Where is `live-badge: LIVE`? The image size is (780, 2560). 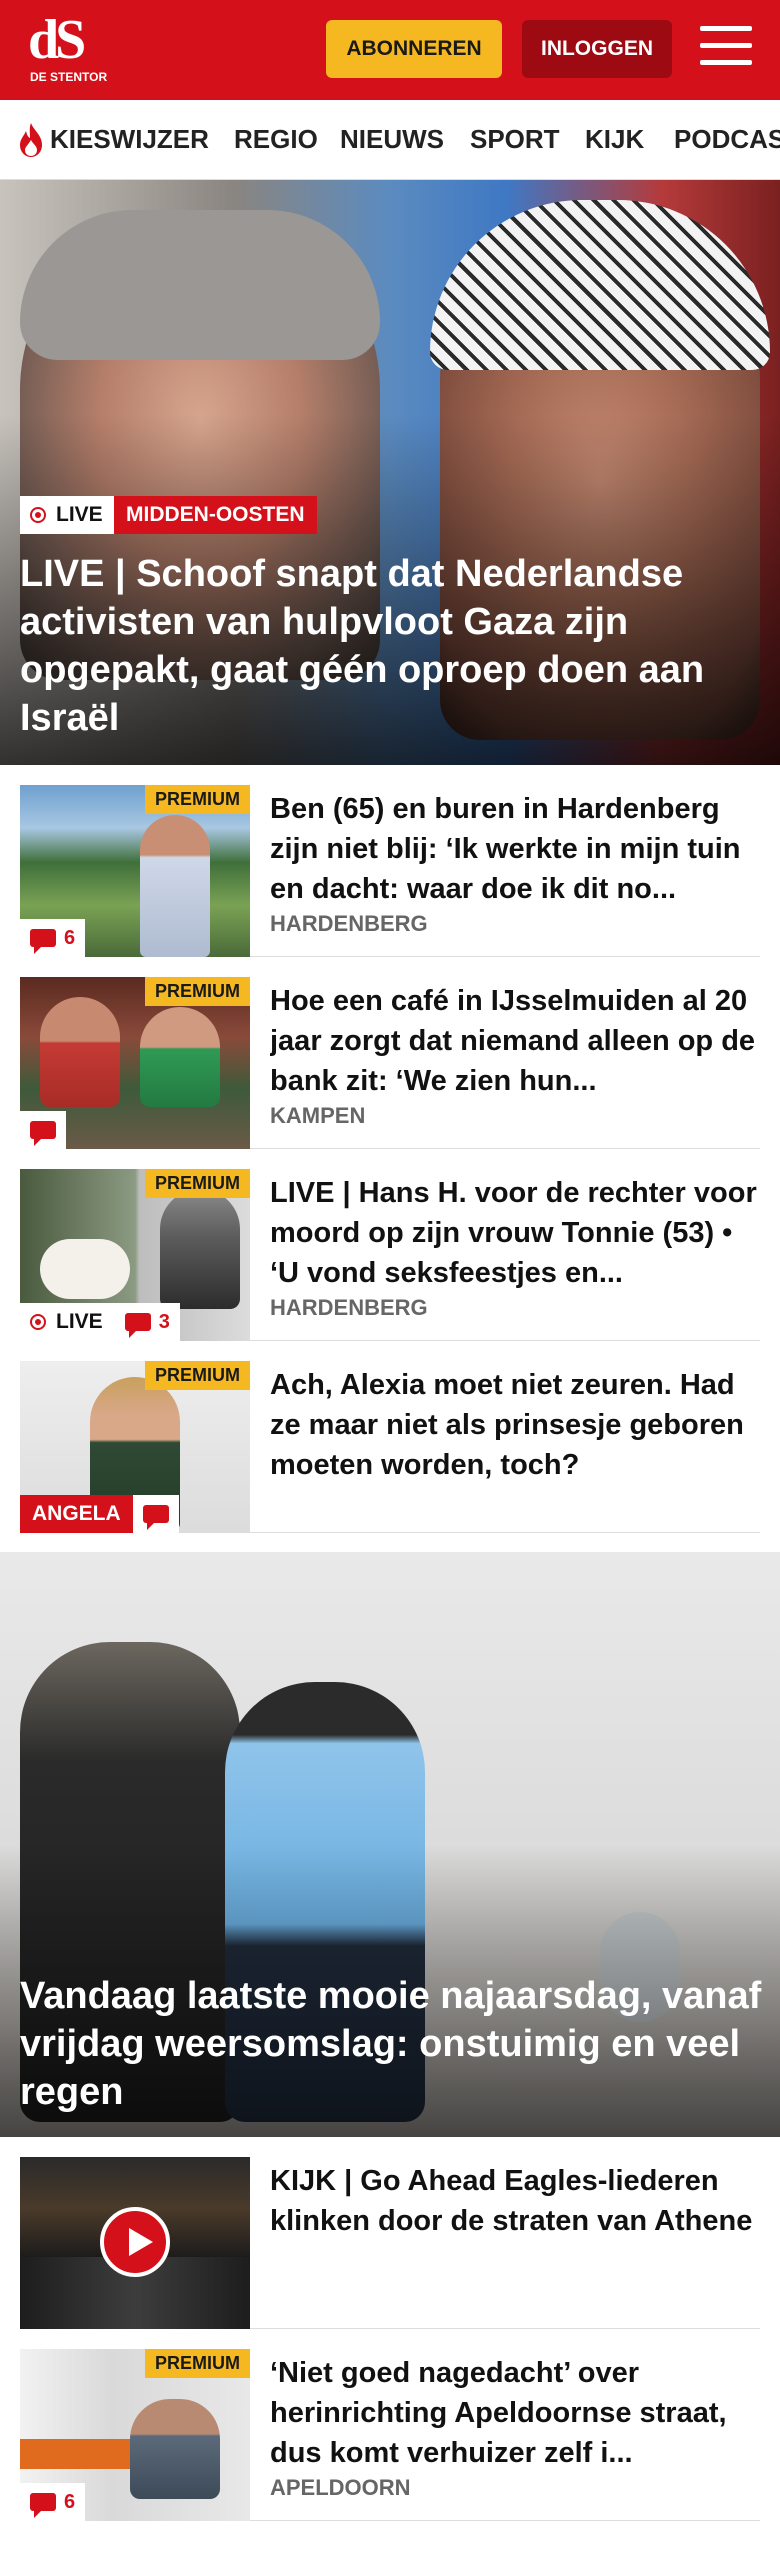 live-badge: LIVE is located at coordinates (67, 515).